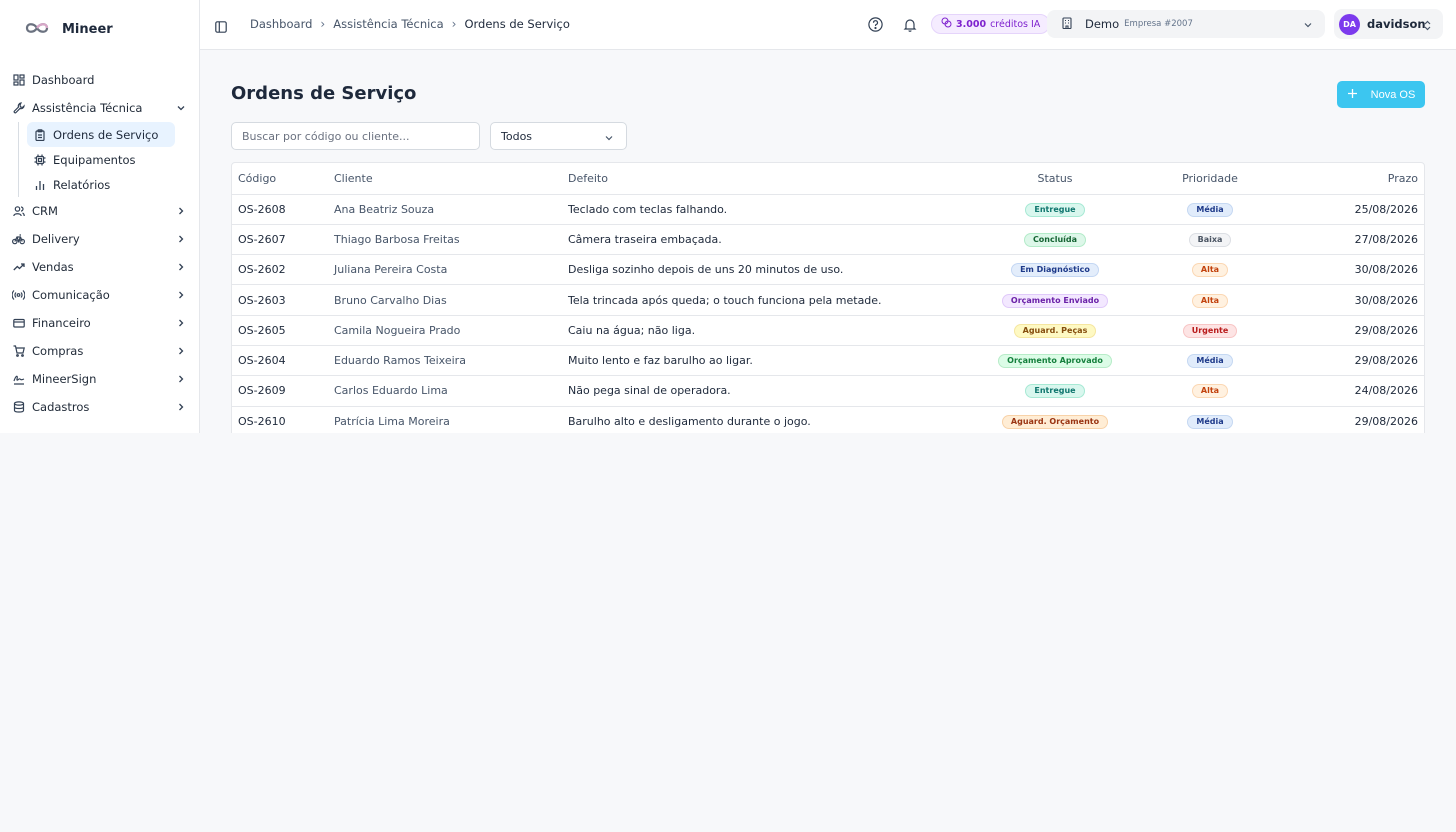 The image size is (1456, 832). What do you see at coordinates (99, 407) in the screenshot?
I see `sidebar-item-cadastros: Cadastros` at bounding box center [99, 407].